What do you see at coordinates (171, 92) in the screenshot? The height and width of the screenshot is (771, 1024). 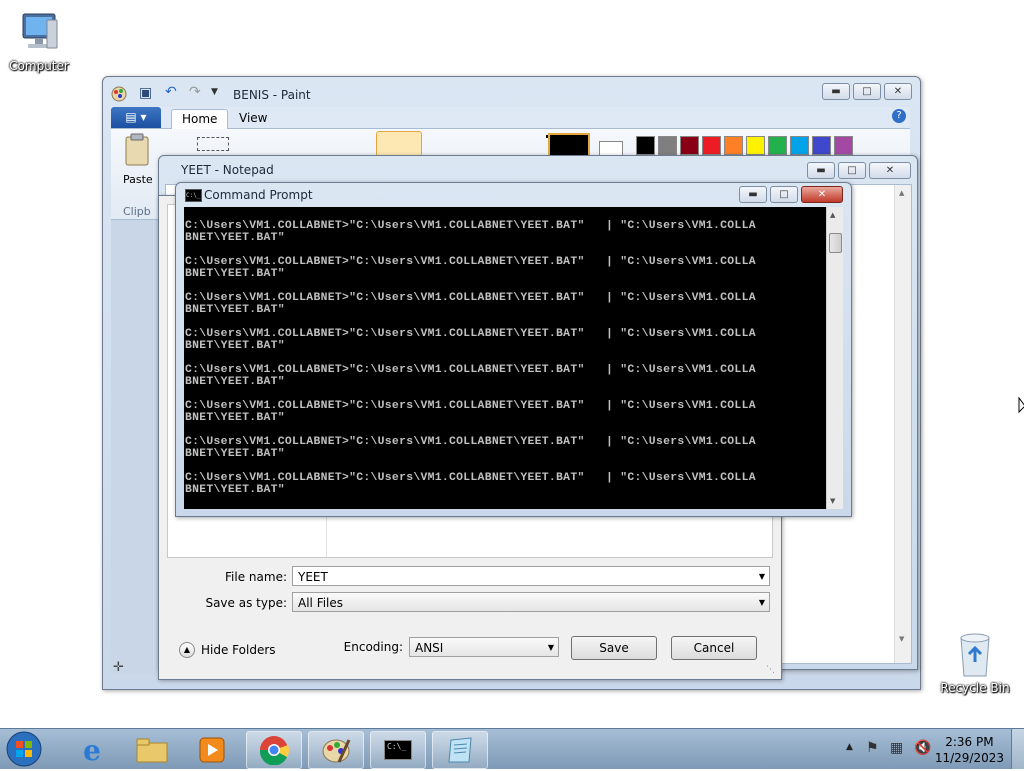 I see `undo-icon: ↶` at bounding box center [171, 92].